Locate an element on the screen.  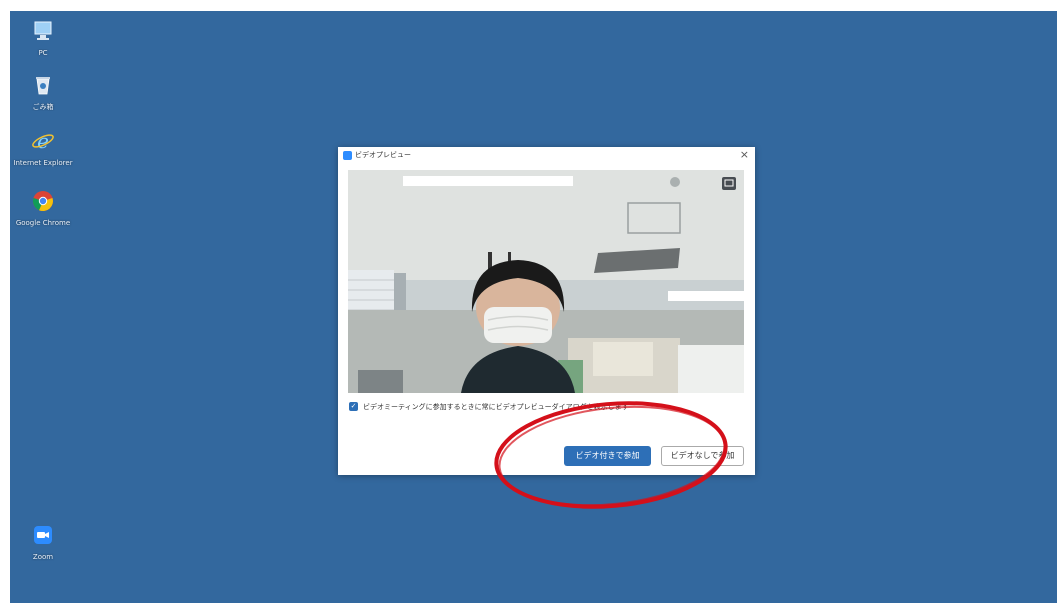
internet-explorer-icon: e is located at coordinates (43, 141).